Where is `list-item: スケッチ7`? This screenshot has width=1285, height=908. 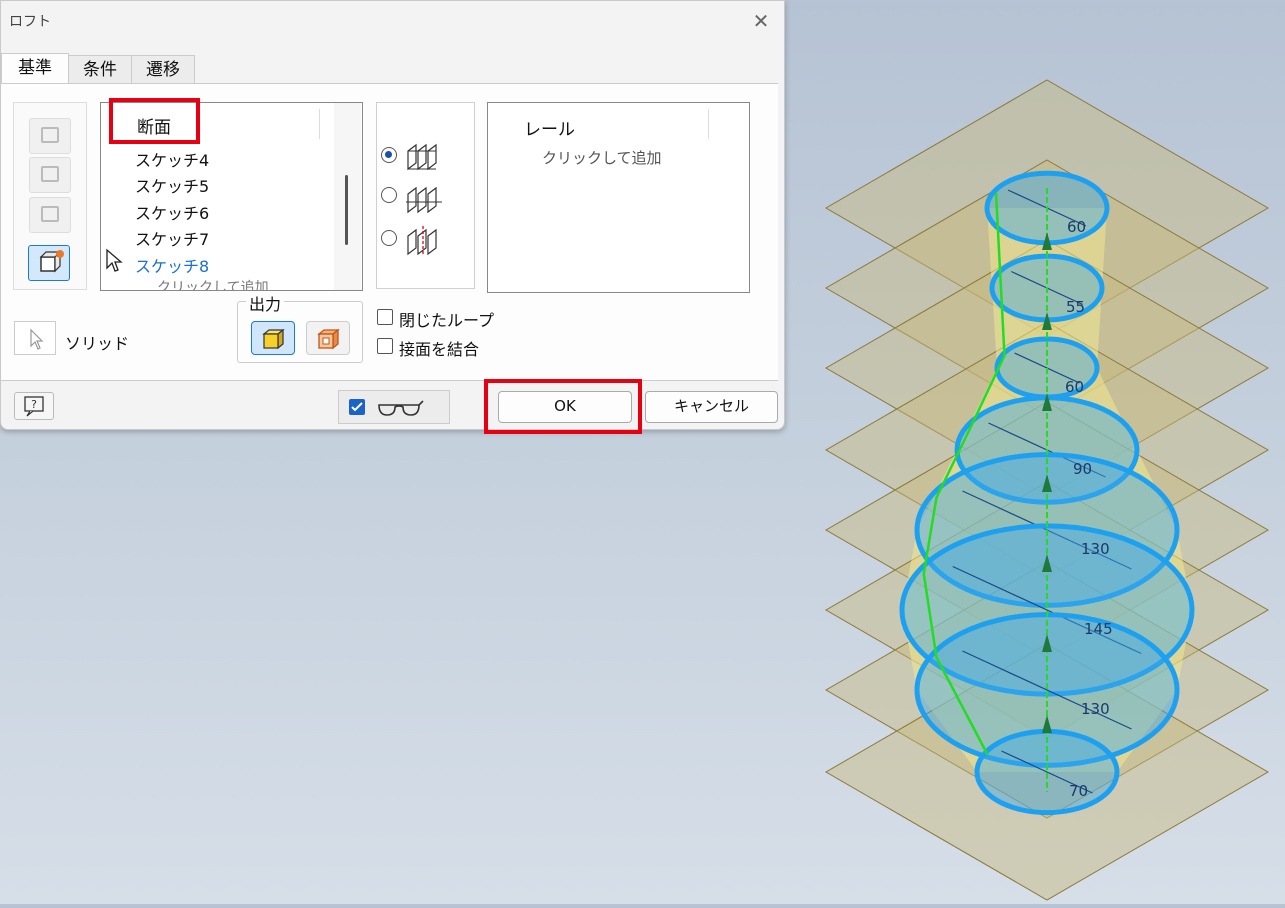 list-item: スケッチ7 is located at coordinates (172, 238).